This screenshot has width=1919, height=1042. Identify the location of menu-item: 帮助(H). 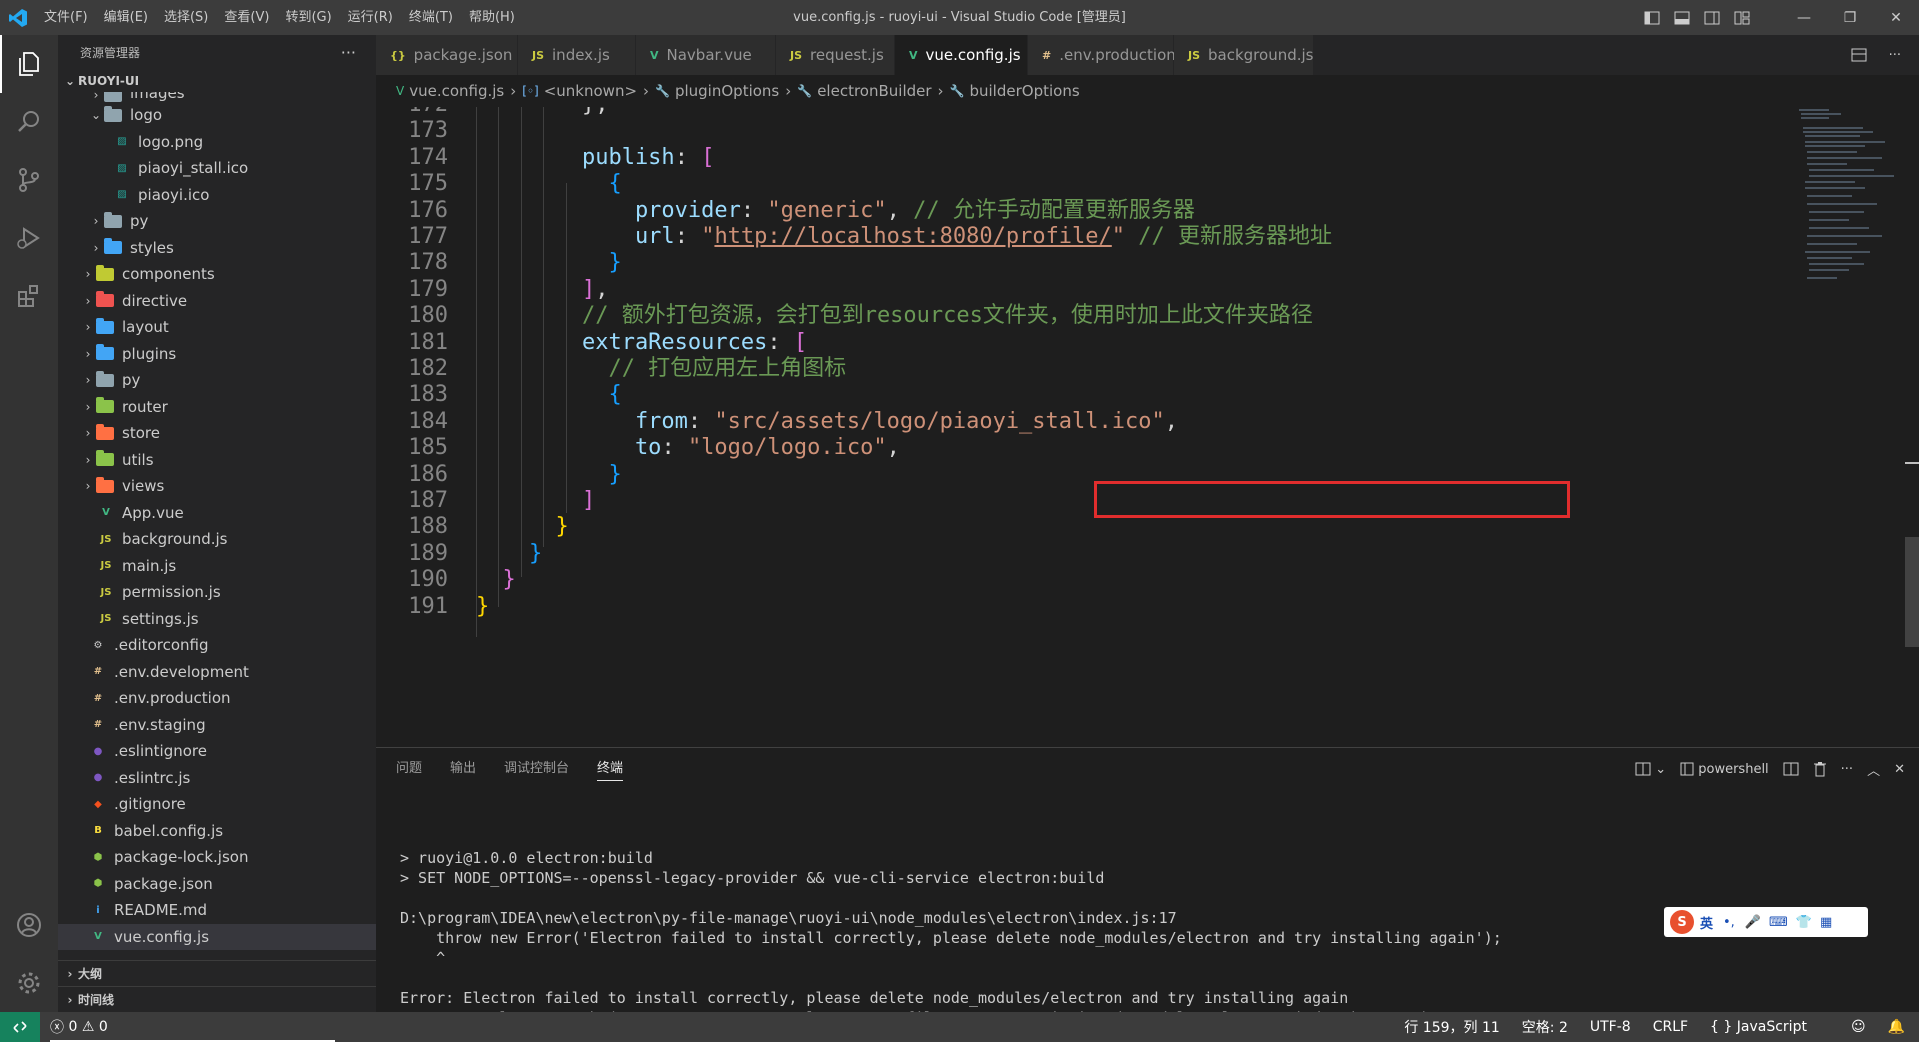
(492, 17).